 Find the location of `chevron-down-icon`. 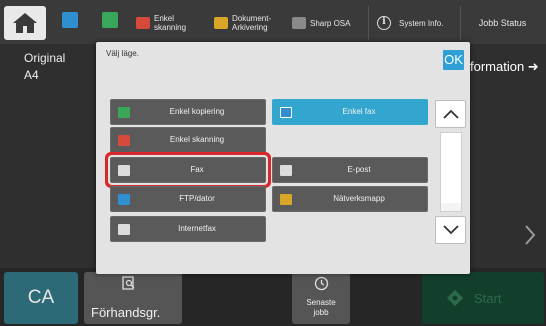

chevron-down-icon is located at coordinates (451, 230).